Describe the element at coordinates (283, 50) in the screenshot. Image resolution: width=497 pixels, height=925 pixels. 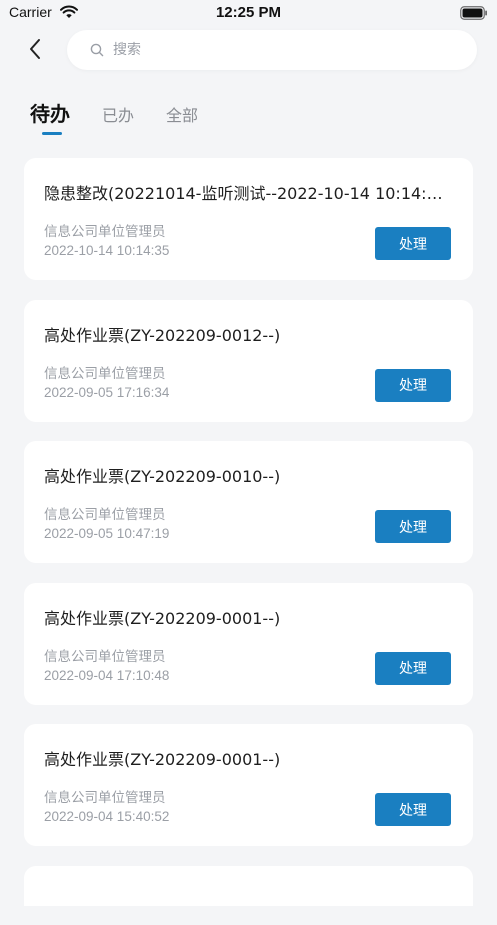
I see `search-input` at that location.